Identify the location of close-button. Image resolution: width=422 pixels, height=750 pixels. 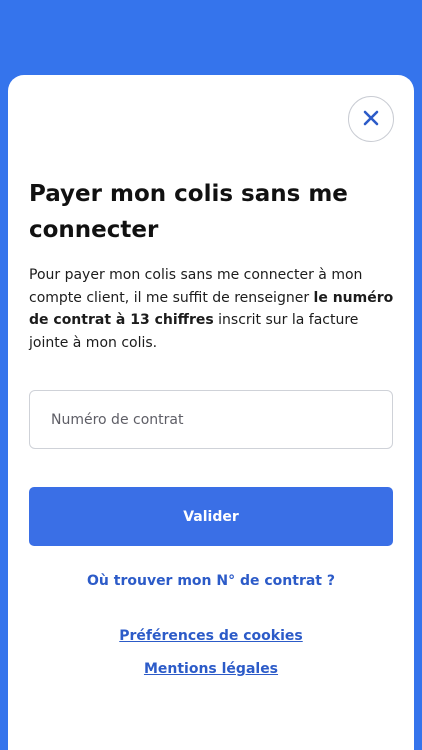
(371, 119).